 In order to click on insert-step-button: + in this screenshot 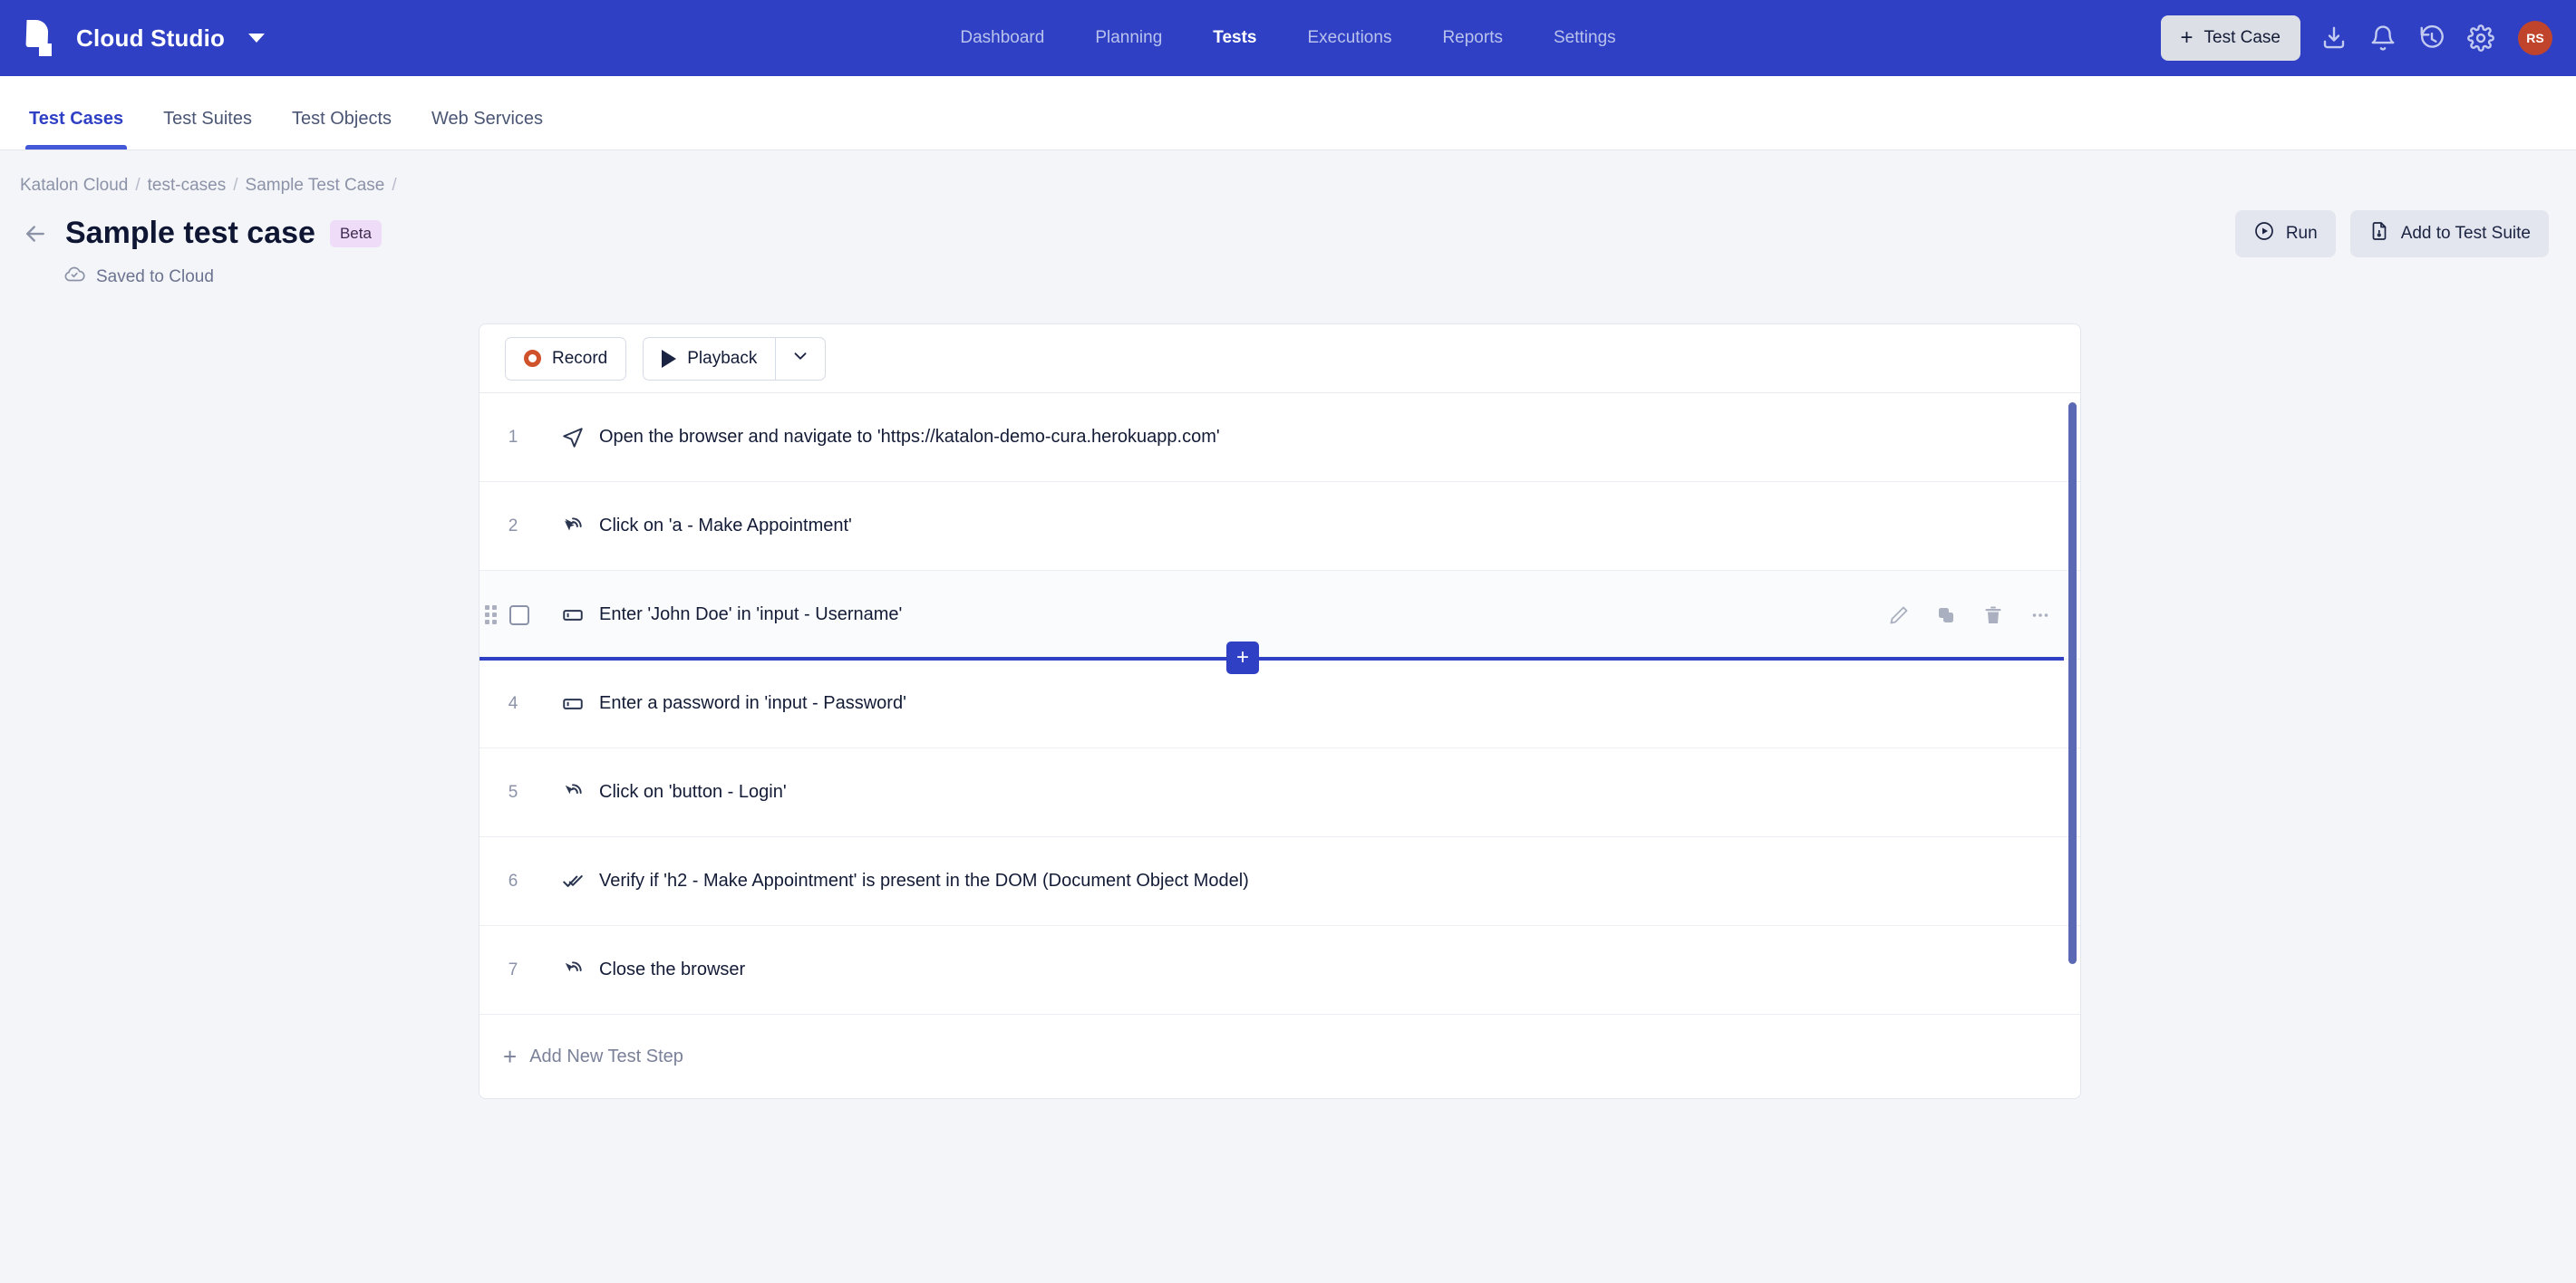, I will do `click(1242, 658)`.